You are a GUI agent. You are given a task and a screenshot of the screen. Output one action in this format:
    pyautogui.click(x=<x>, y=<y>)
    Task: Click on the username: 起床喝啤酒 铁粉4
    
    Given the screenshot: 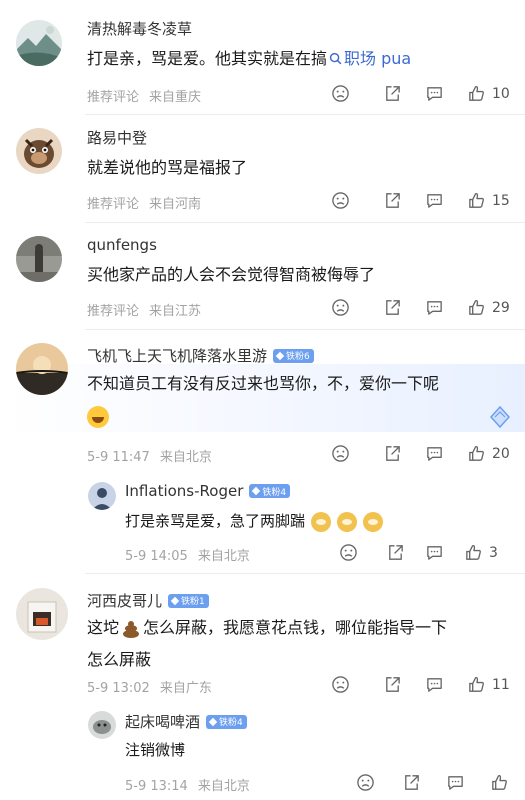 What is the action you would take?
    pyautogui.click(x=186, y=721)
    